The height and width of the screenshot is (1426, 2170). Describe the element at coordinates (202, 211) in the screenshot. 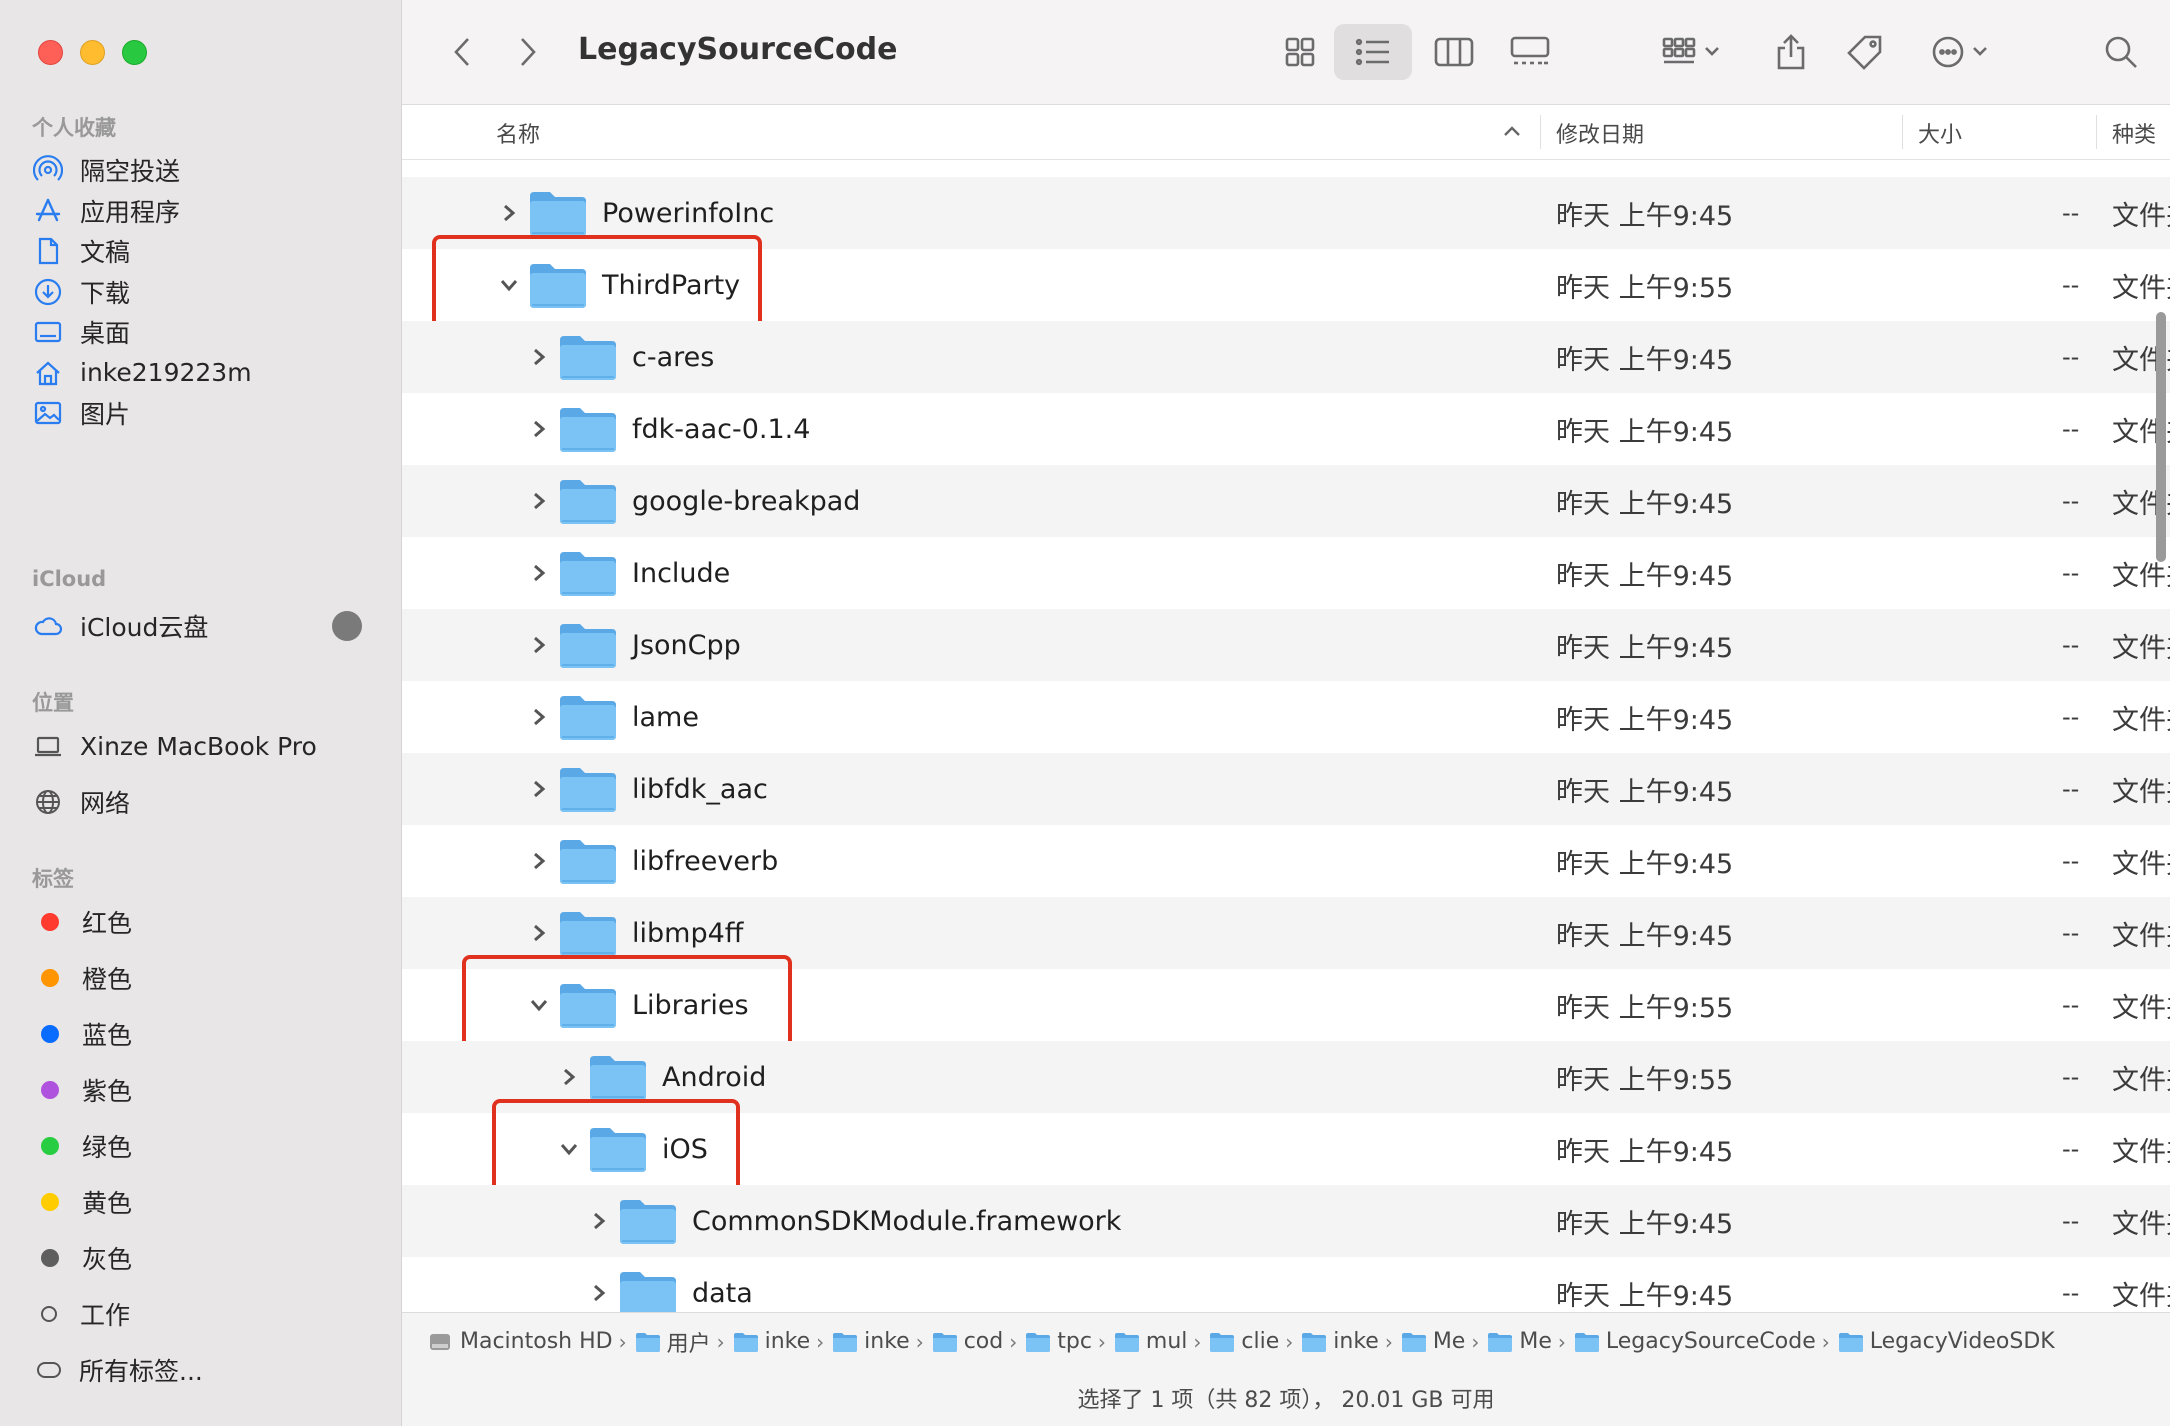

I see `sidebar-item: 应用程序` at that location.